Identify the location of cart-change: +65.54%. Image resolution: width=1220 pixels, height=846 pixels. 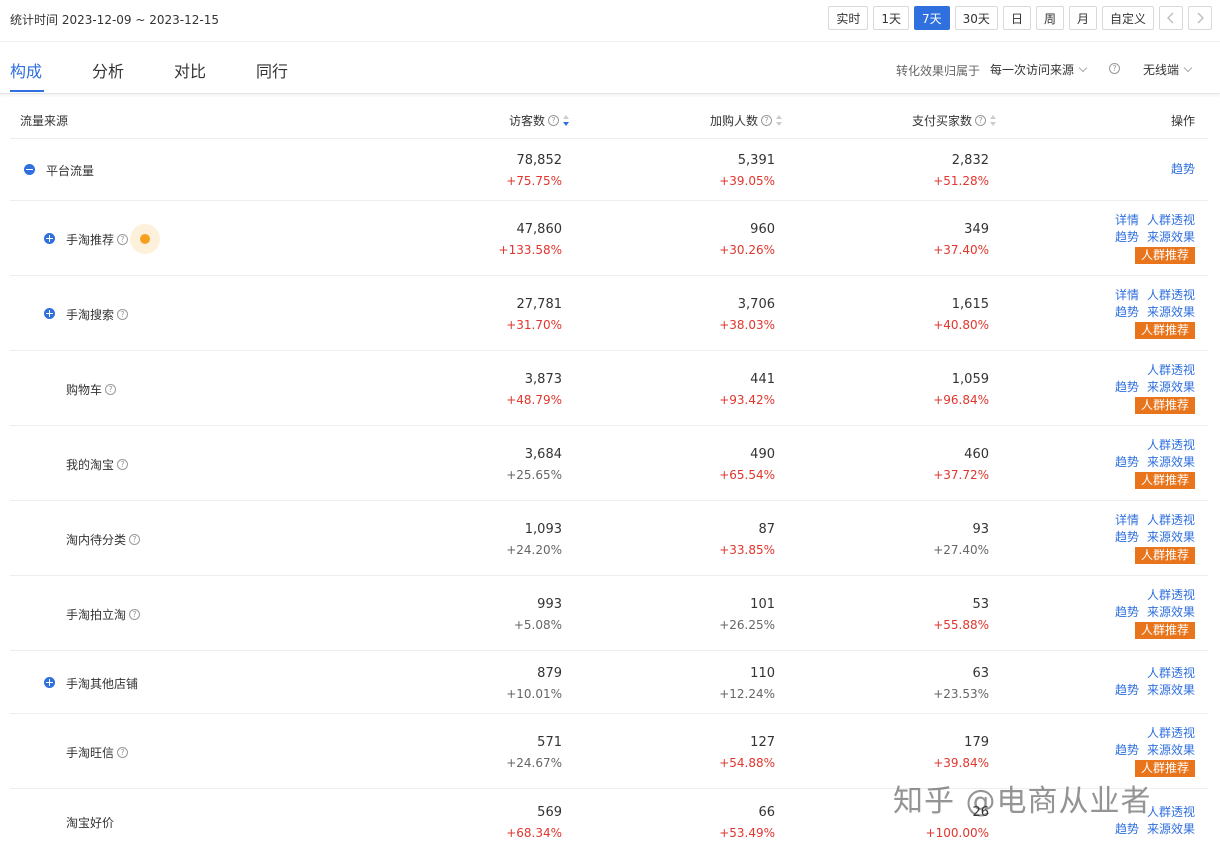
(747, 475).